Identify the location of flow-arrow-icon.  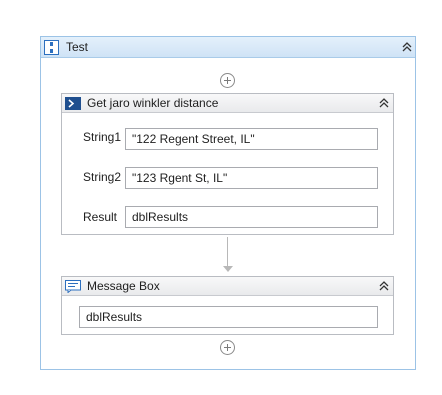
(228, 269).